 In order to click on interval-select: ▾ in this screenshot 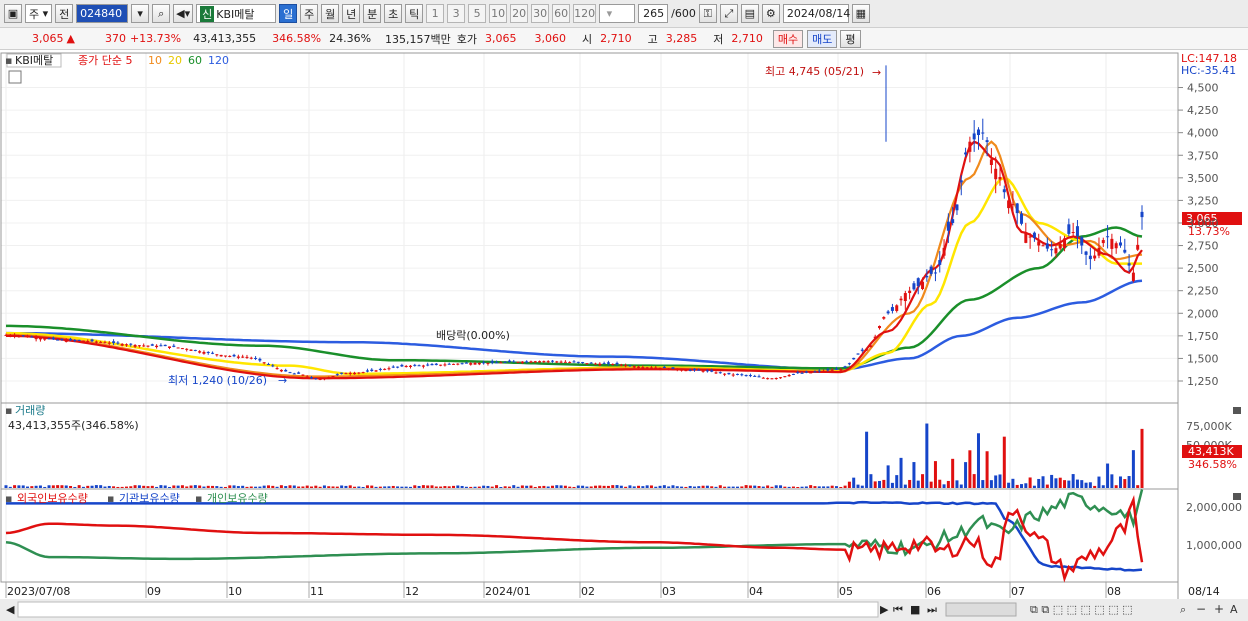, I will do `click(617, 13)`.